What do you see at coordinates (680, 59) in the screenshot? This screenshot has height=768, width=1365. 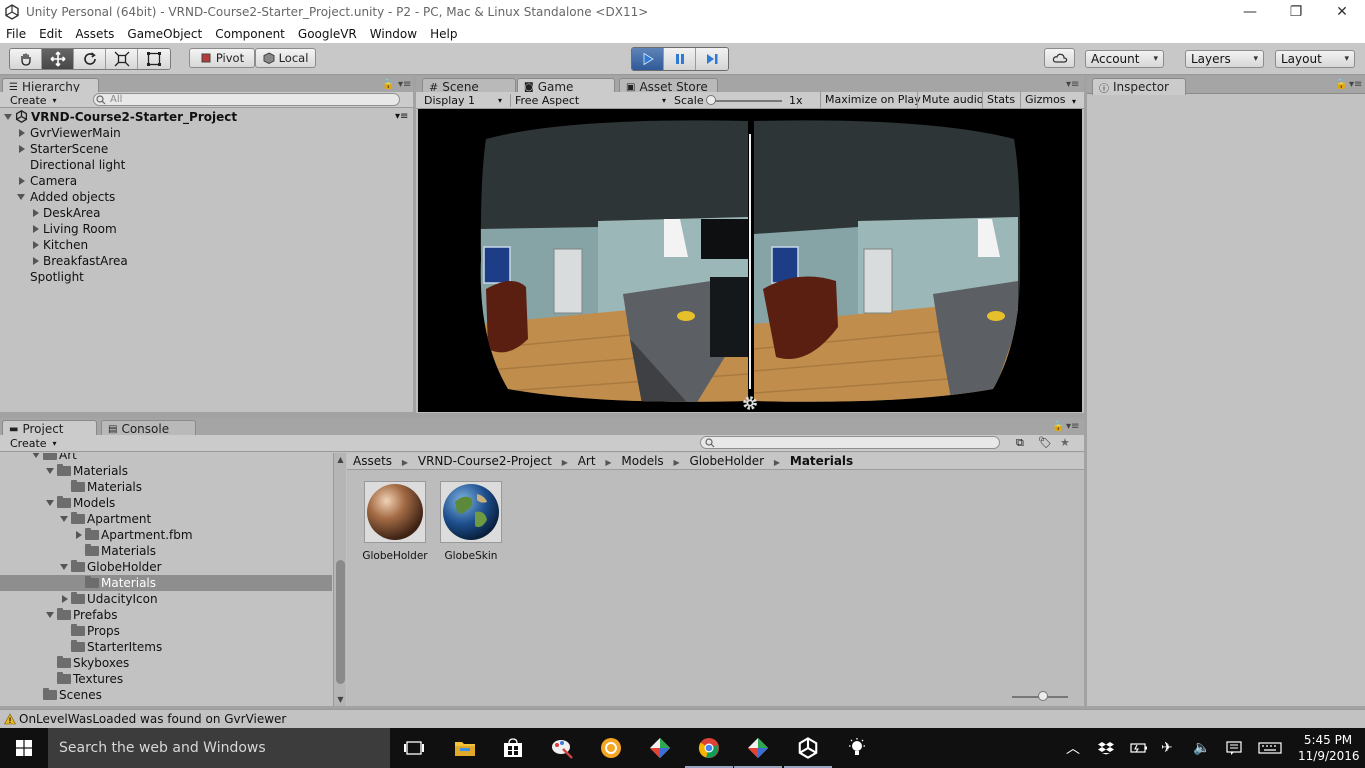 I see `pause-button` at bounding box center [680, 59].